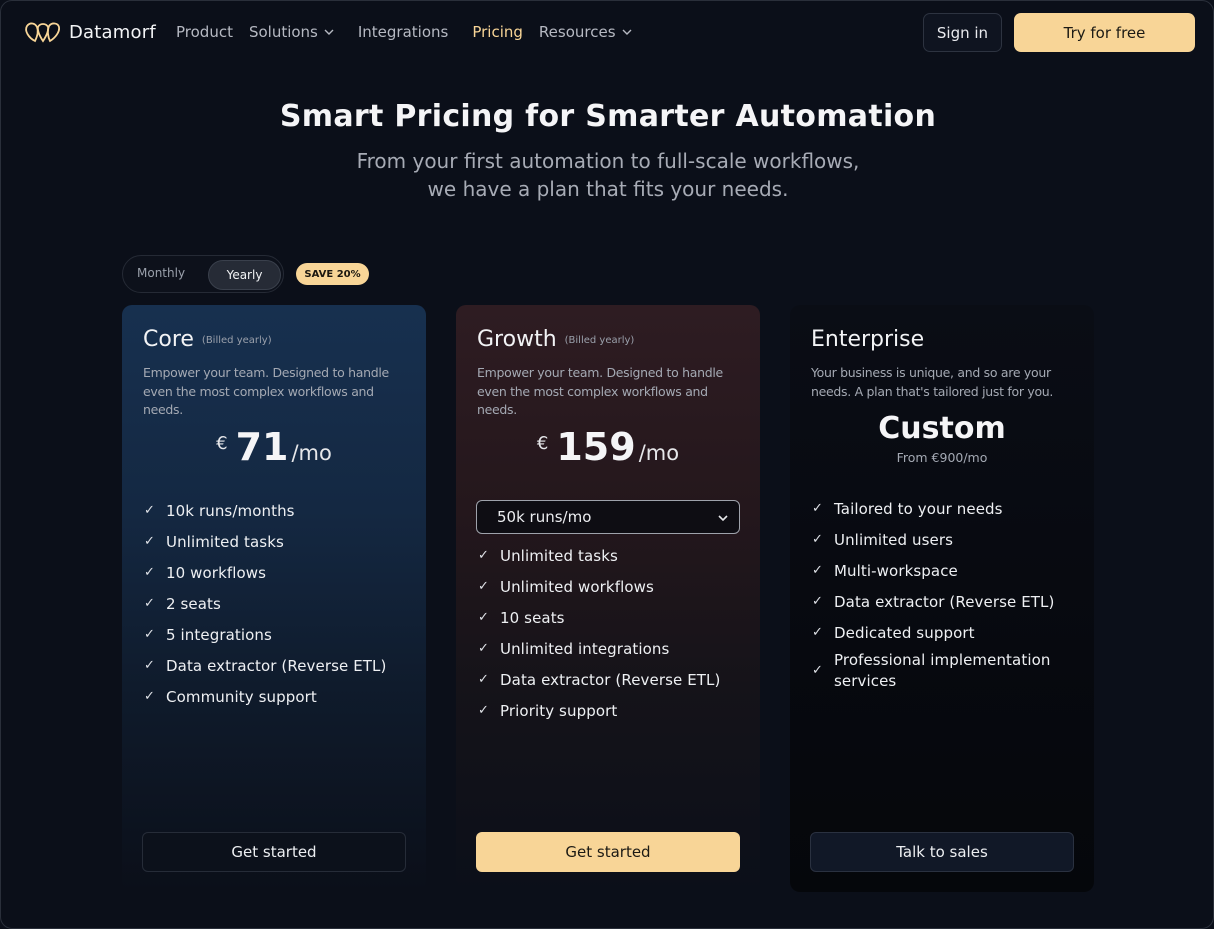 The image size is (1214, 929). Describe the element at coordinates (1104, 32) in the screenshot. I see `try-for-free-button: Try for free` at that location.